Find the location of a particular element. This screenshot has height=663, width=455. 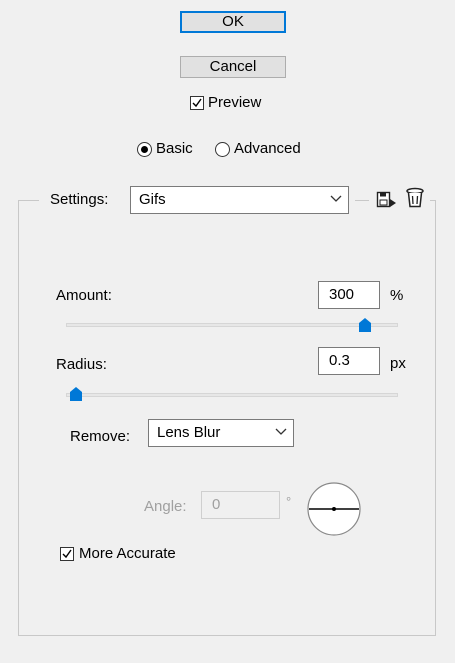

more-accurate-label: More Accurate is located at coordinates (127, 553).